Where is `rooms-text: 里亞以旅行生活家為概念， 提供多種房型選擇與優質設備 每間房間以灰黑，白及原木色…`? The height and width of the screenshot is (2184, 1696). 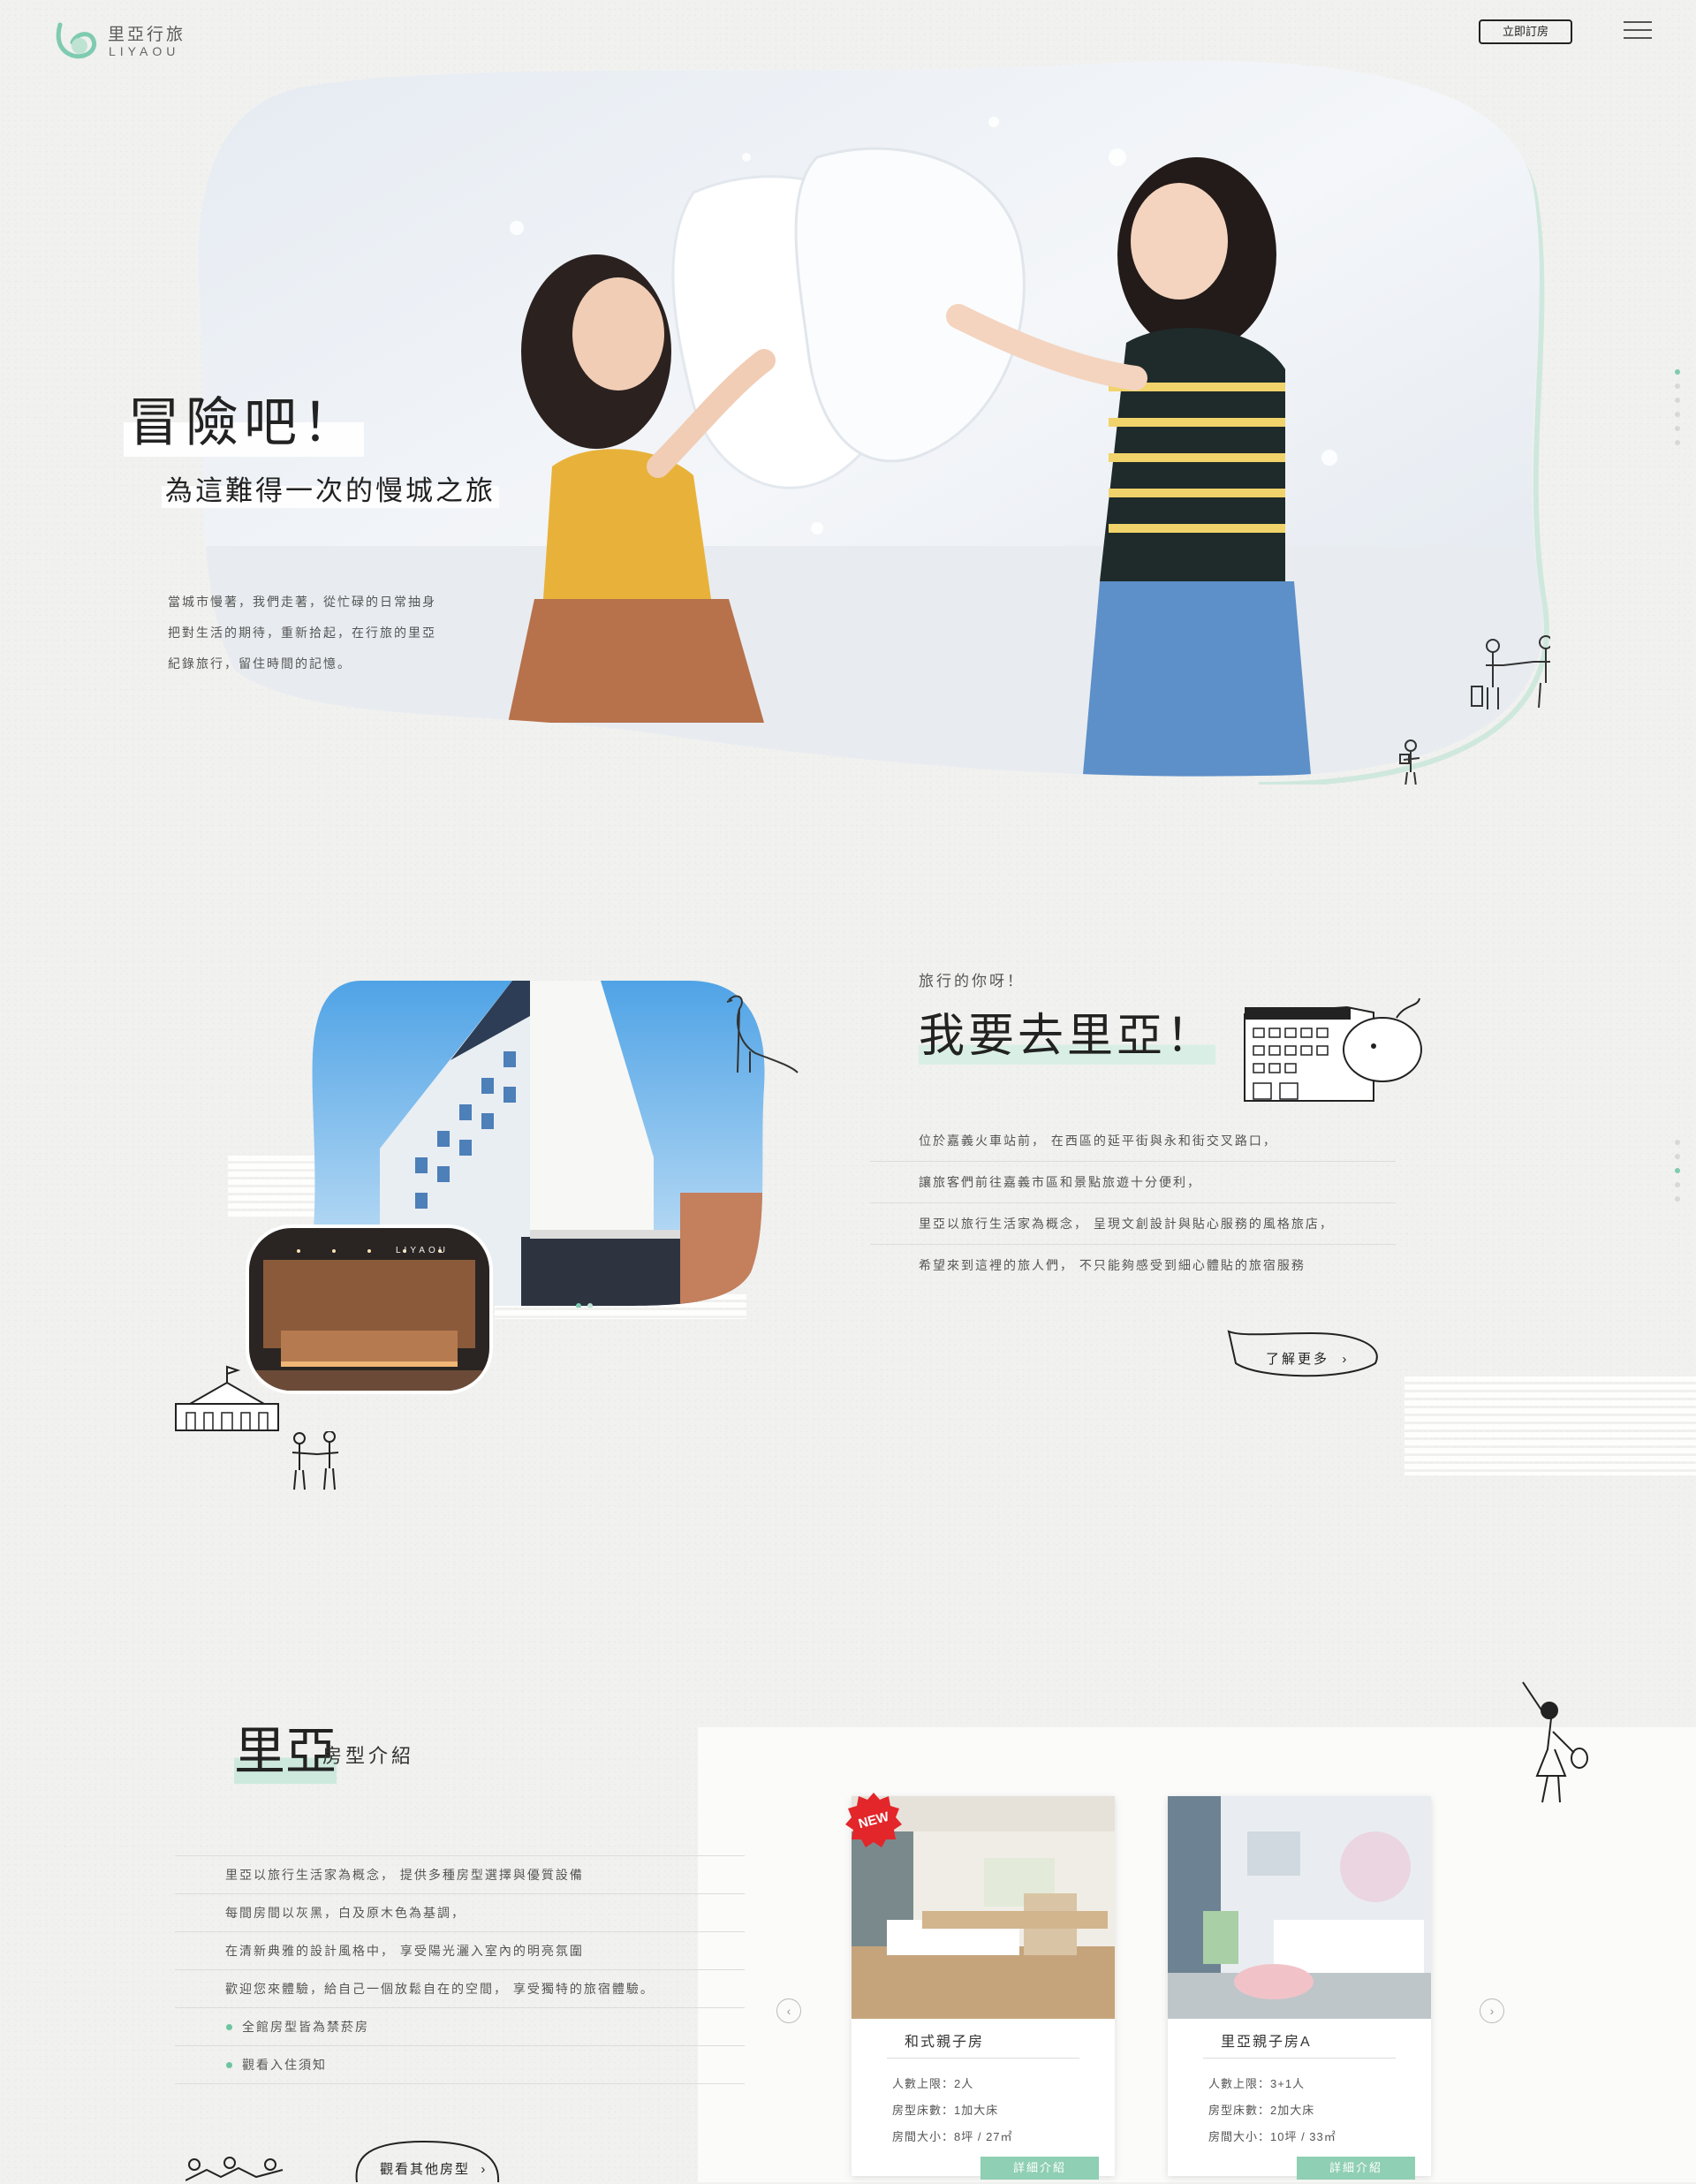
rooms-text: 里亞以旅行生活家為概念， 提供多種房型選擇與優質設備 每間房間以灰黑，白及原木色… is located at coordinates (460, 1970).